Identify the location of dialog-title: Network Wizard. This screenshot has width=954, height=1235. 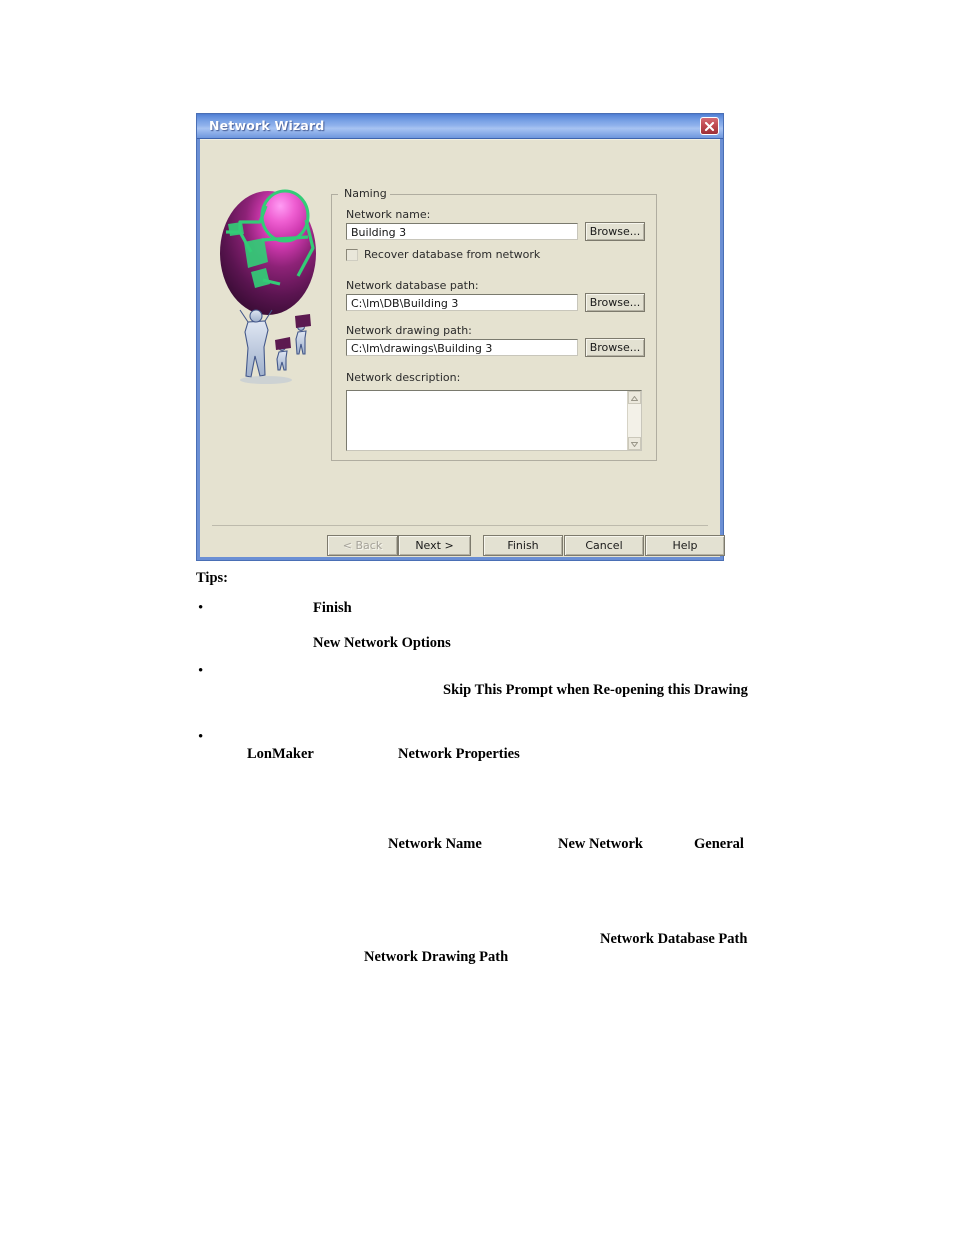
(267, 125).